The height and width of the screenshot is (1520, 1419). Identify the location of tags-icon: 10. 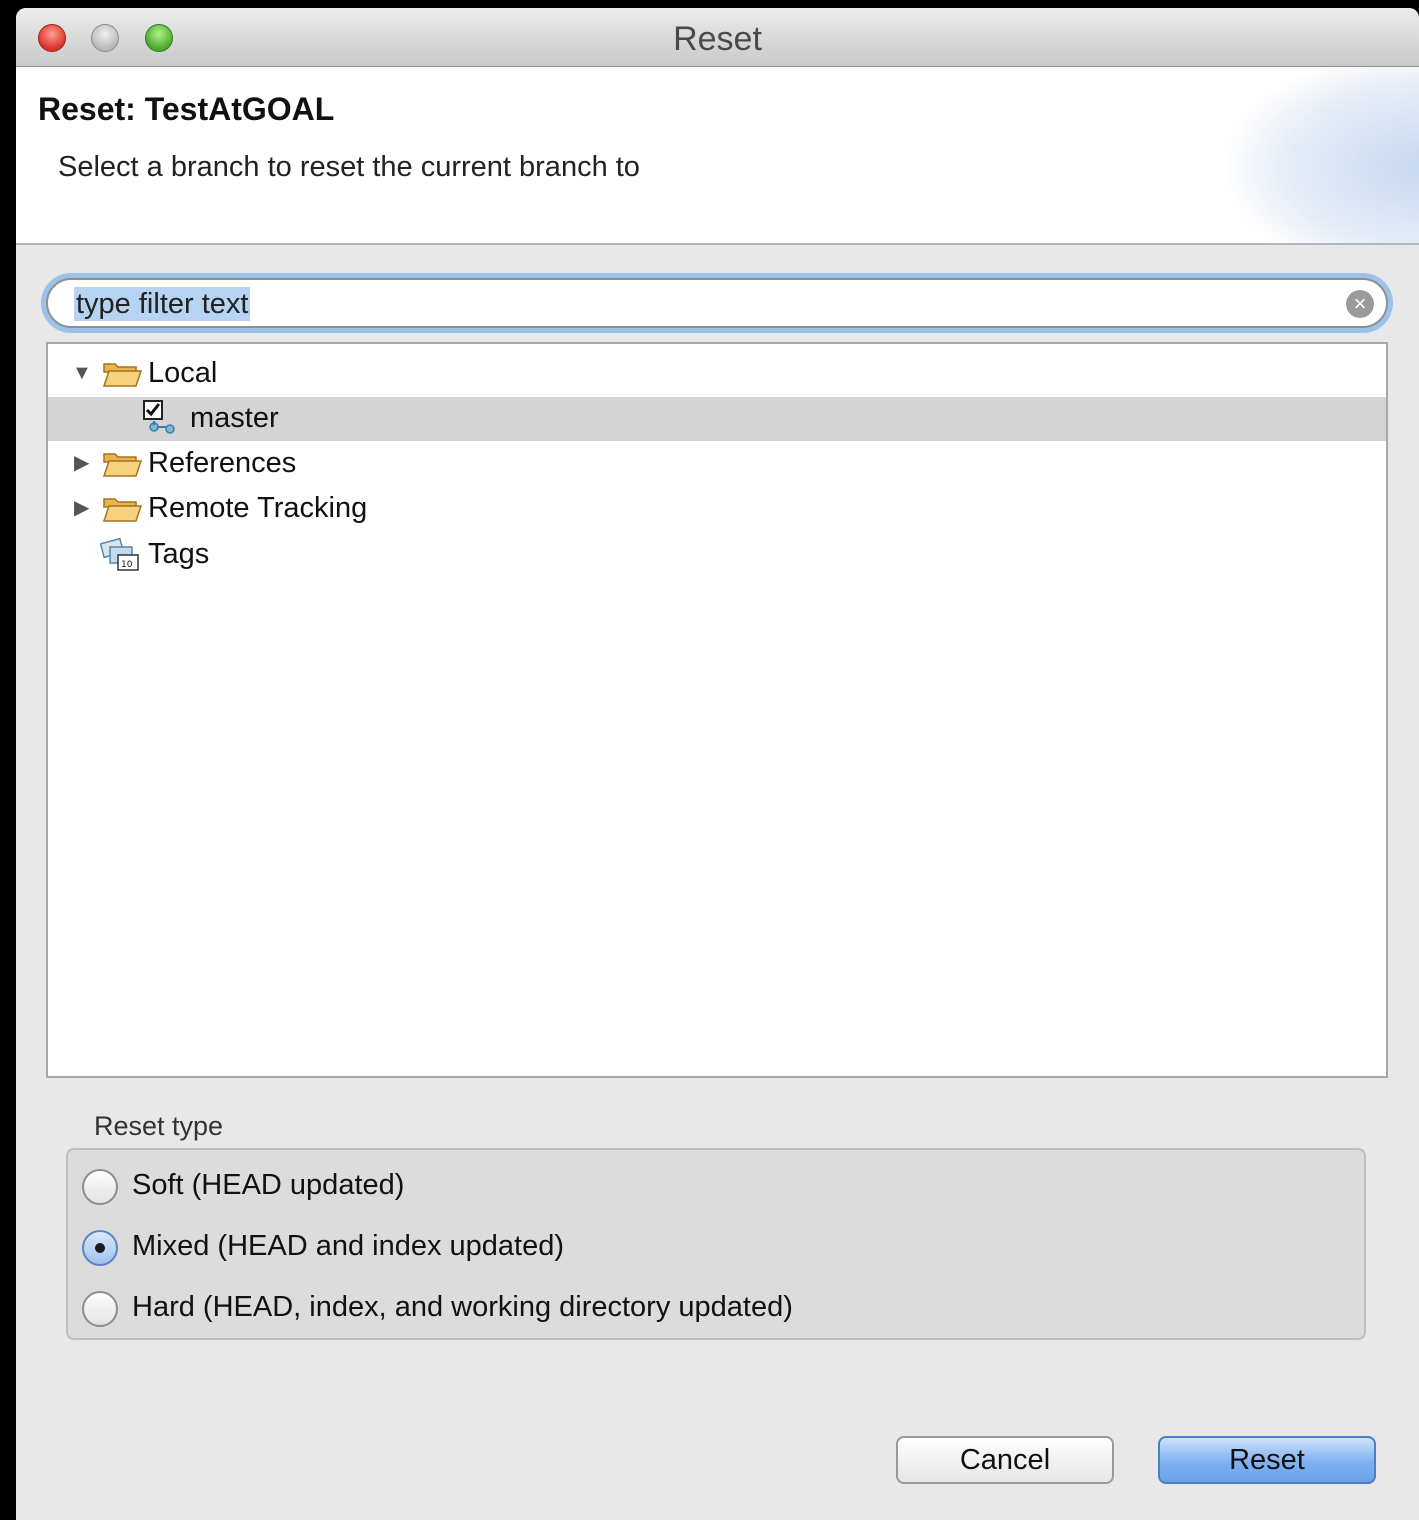
(119, 554).